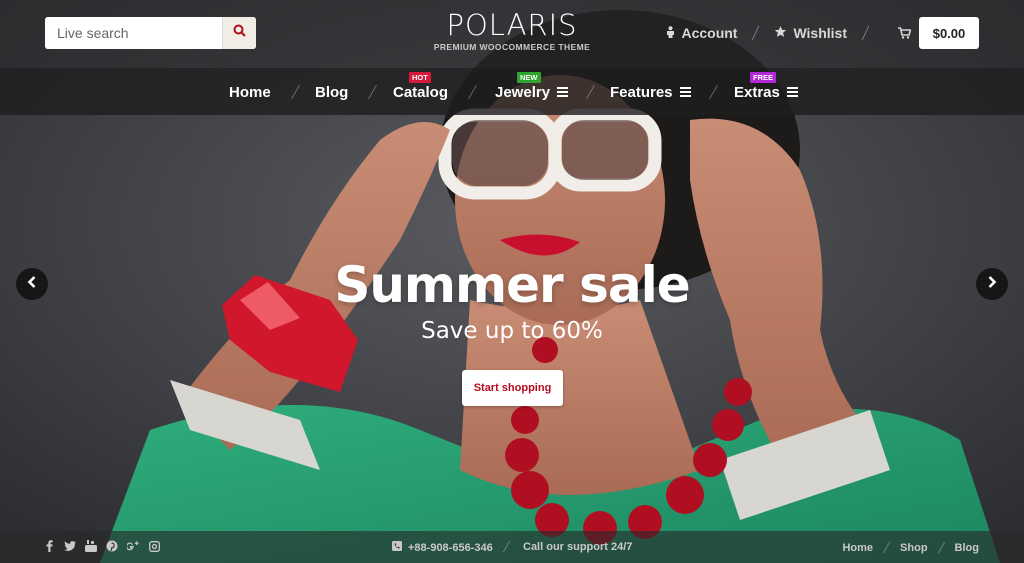 This screenshot has width=1024, height=563. Describe the element at coordinates (450, 547) in the screenshot. I see `phone-number: +88-908-656-346` at that location.